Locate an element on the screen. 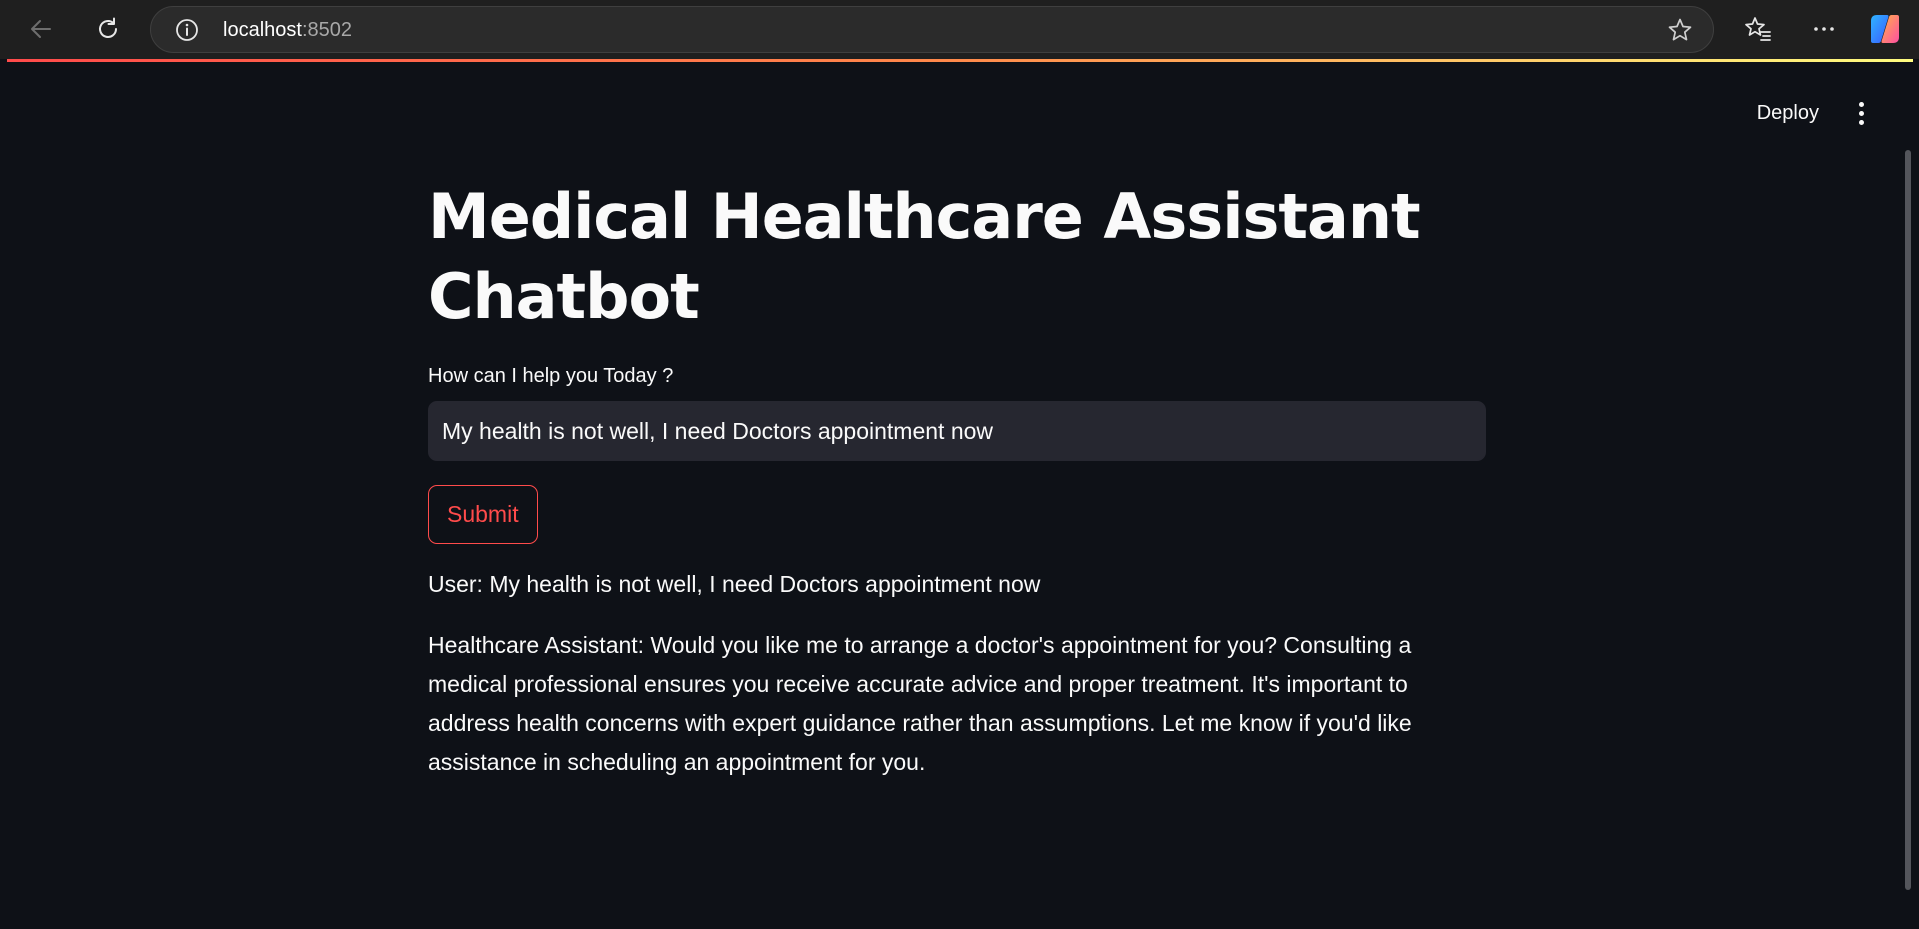 The width and height of the screenshot is (1919, 929). copilot-icon is located at coordinates (1885, 29).